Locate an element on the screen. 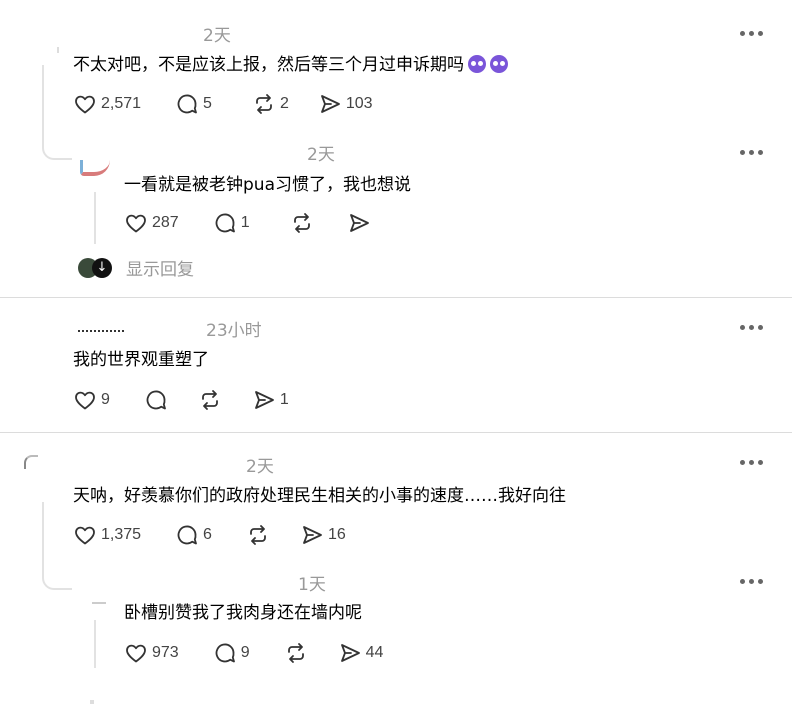 Image resolution: width=792 pixels, height=713 pixels. like-count: 2,571 is located at coordinates (121, 103).